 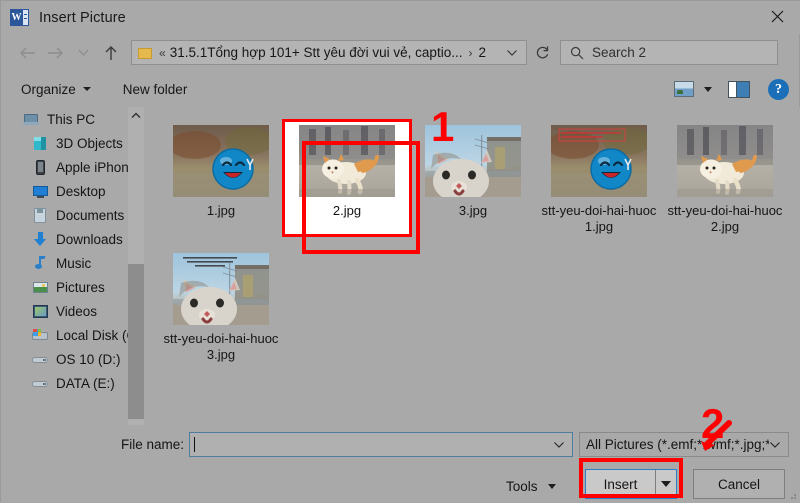 I want to click on sidebar-item-os-10-d: OS 10 (D:), so click(x=73, y=359).